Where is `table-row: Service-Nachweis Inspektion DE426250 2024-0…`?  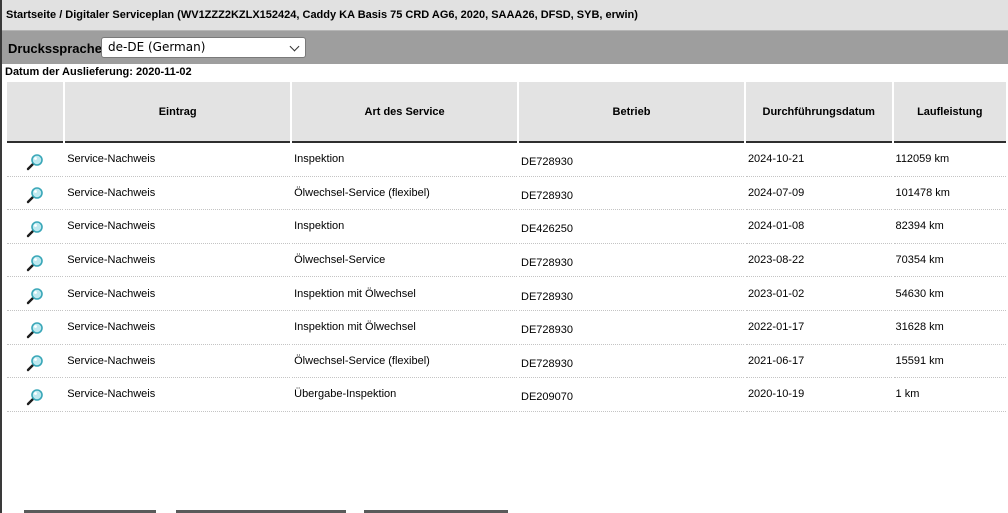
table-row: Service-Nachweis Inspektion DE426250 2024-0… is located at coordinates (506, 227).